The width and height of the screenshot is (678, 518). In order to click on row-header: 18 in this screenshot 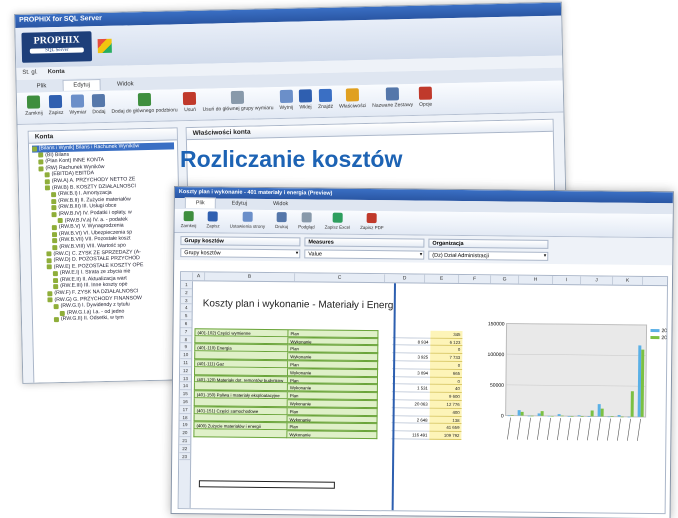, I will do `click(185, 417)`.